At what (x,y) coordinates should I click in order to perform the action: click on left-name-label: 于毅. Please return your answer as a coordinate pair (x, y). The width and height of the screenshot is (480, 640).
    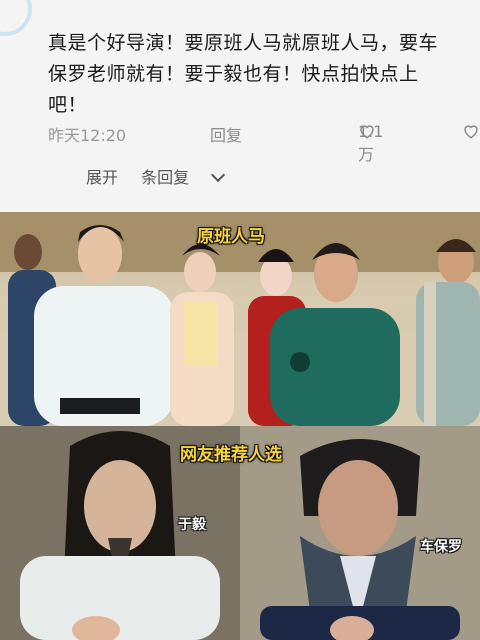
    Looking at the image, I should click on (192, 525).